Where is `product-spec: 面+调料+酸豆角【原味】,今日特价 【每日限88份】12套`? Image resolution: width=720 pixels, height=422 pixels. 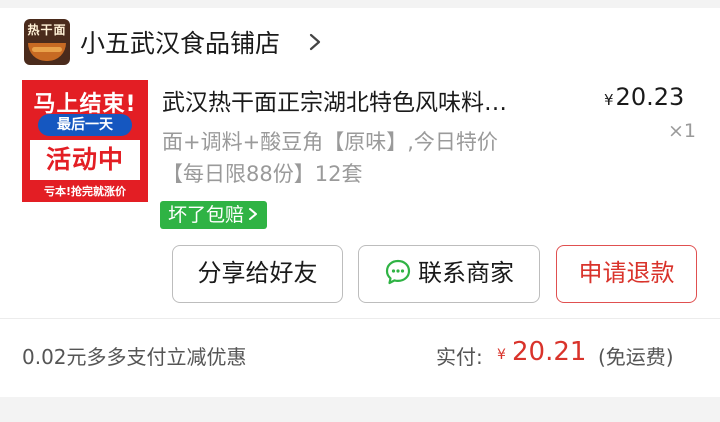
product-spec: 面+调料+酸豆角【原味】,今日特价 【每日限88份】12套 is located at coordinates (372, 158).